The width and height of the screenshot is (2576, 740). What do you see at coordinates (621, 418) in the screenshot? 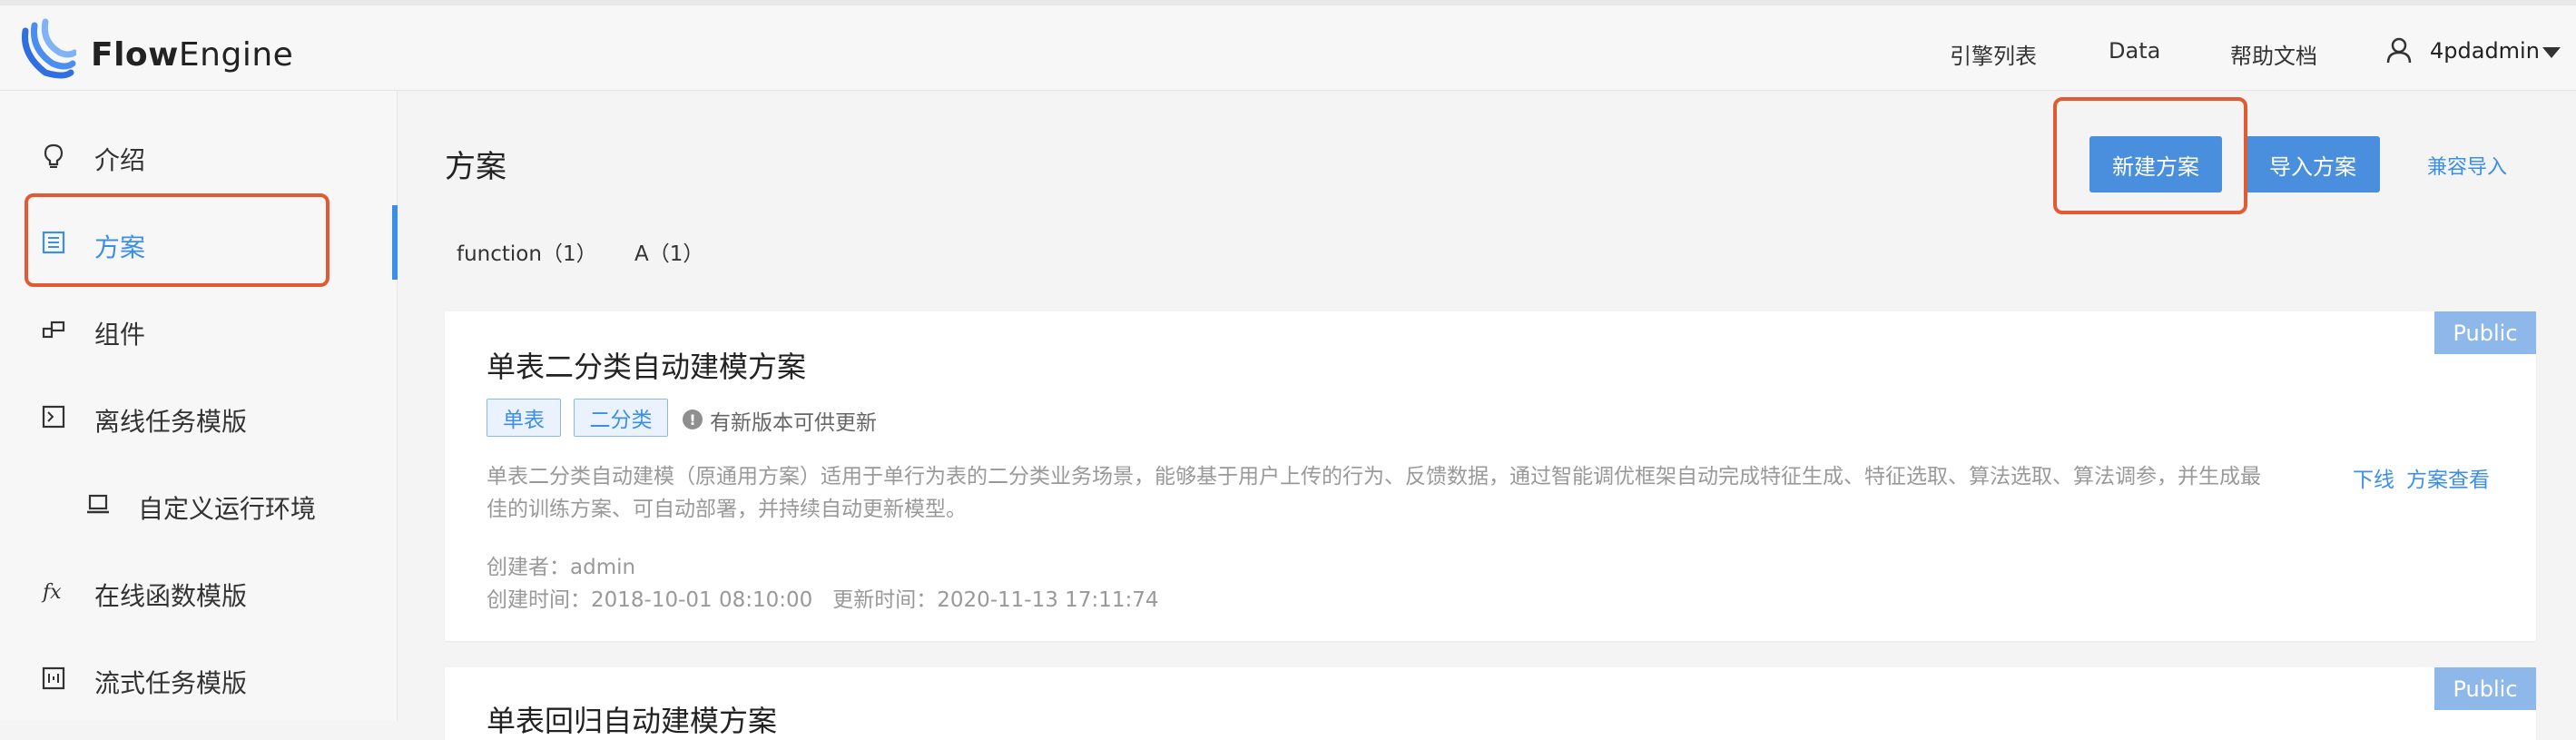
I see `tag-binary-classification: 二分类` at bounding box center [621, 418].